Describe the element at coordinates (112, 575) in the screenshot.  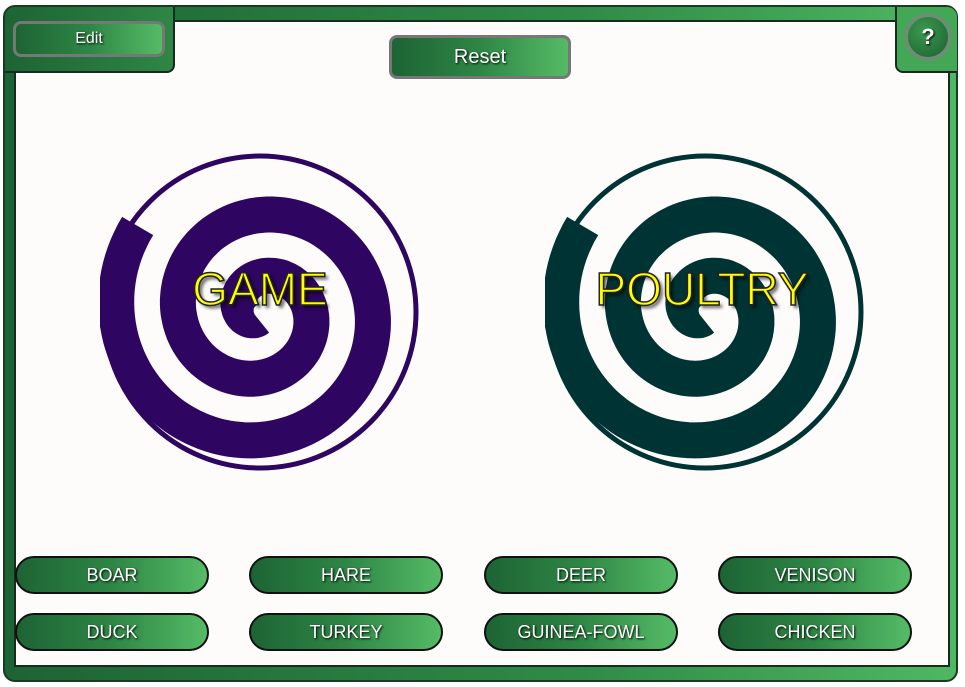
I see `item-boar: BOAR` at that location.